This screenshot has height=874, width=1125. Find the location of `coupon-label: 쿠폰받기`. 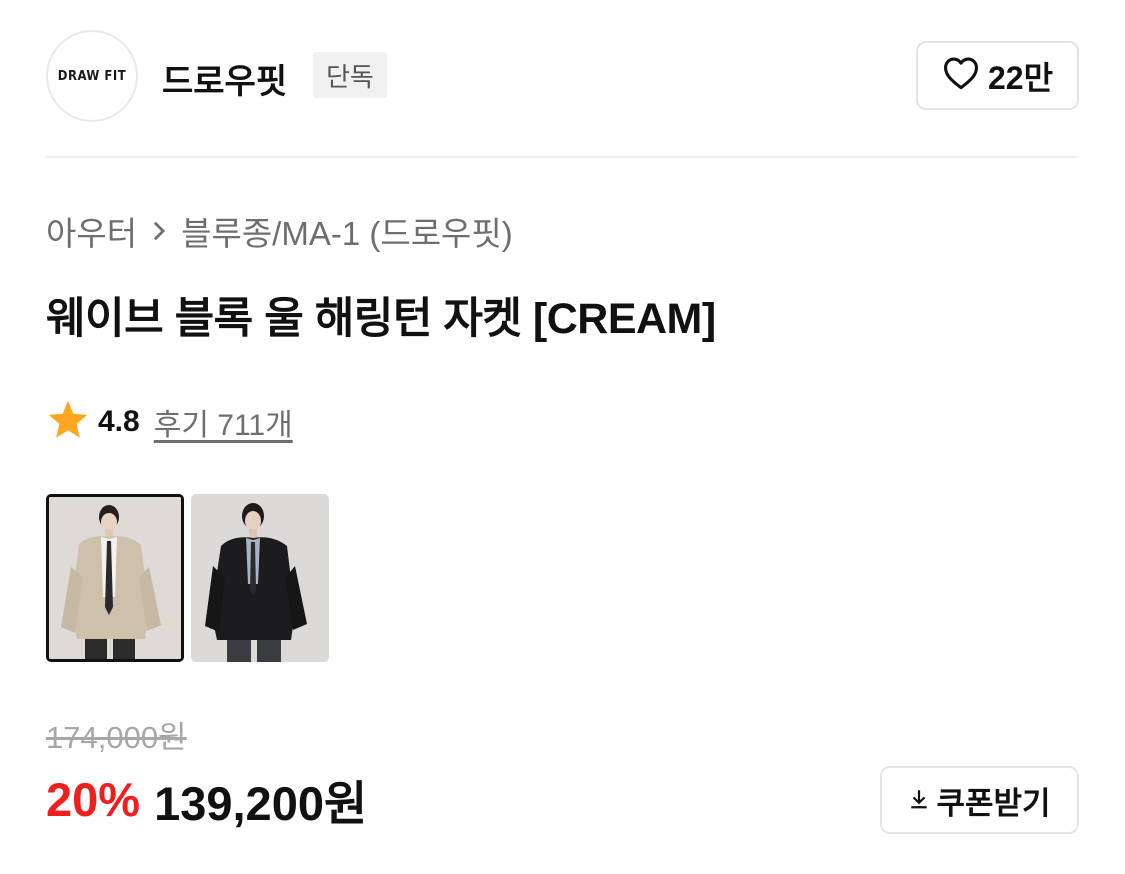

coupon-label: 쿠폰받기 is located at coordinates (993, 803).